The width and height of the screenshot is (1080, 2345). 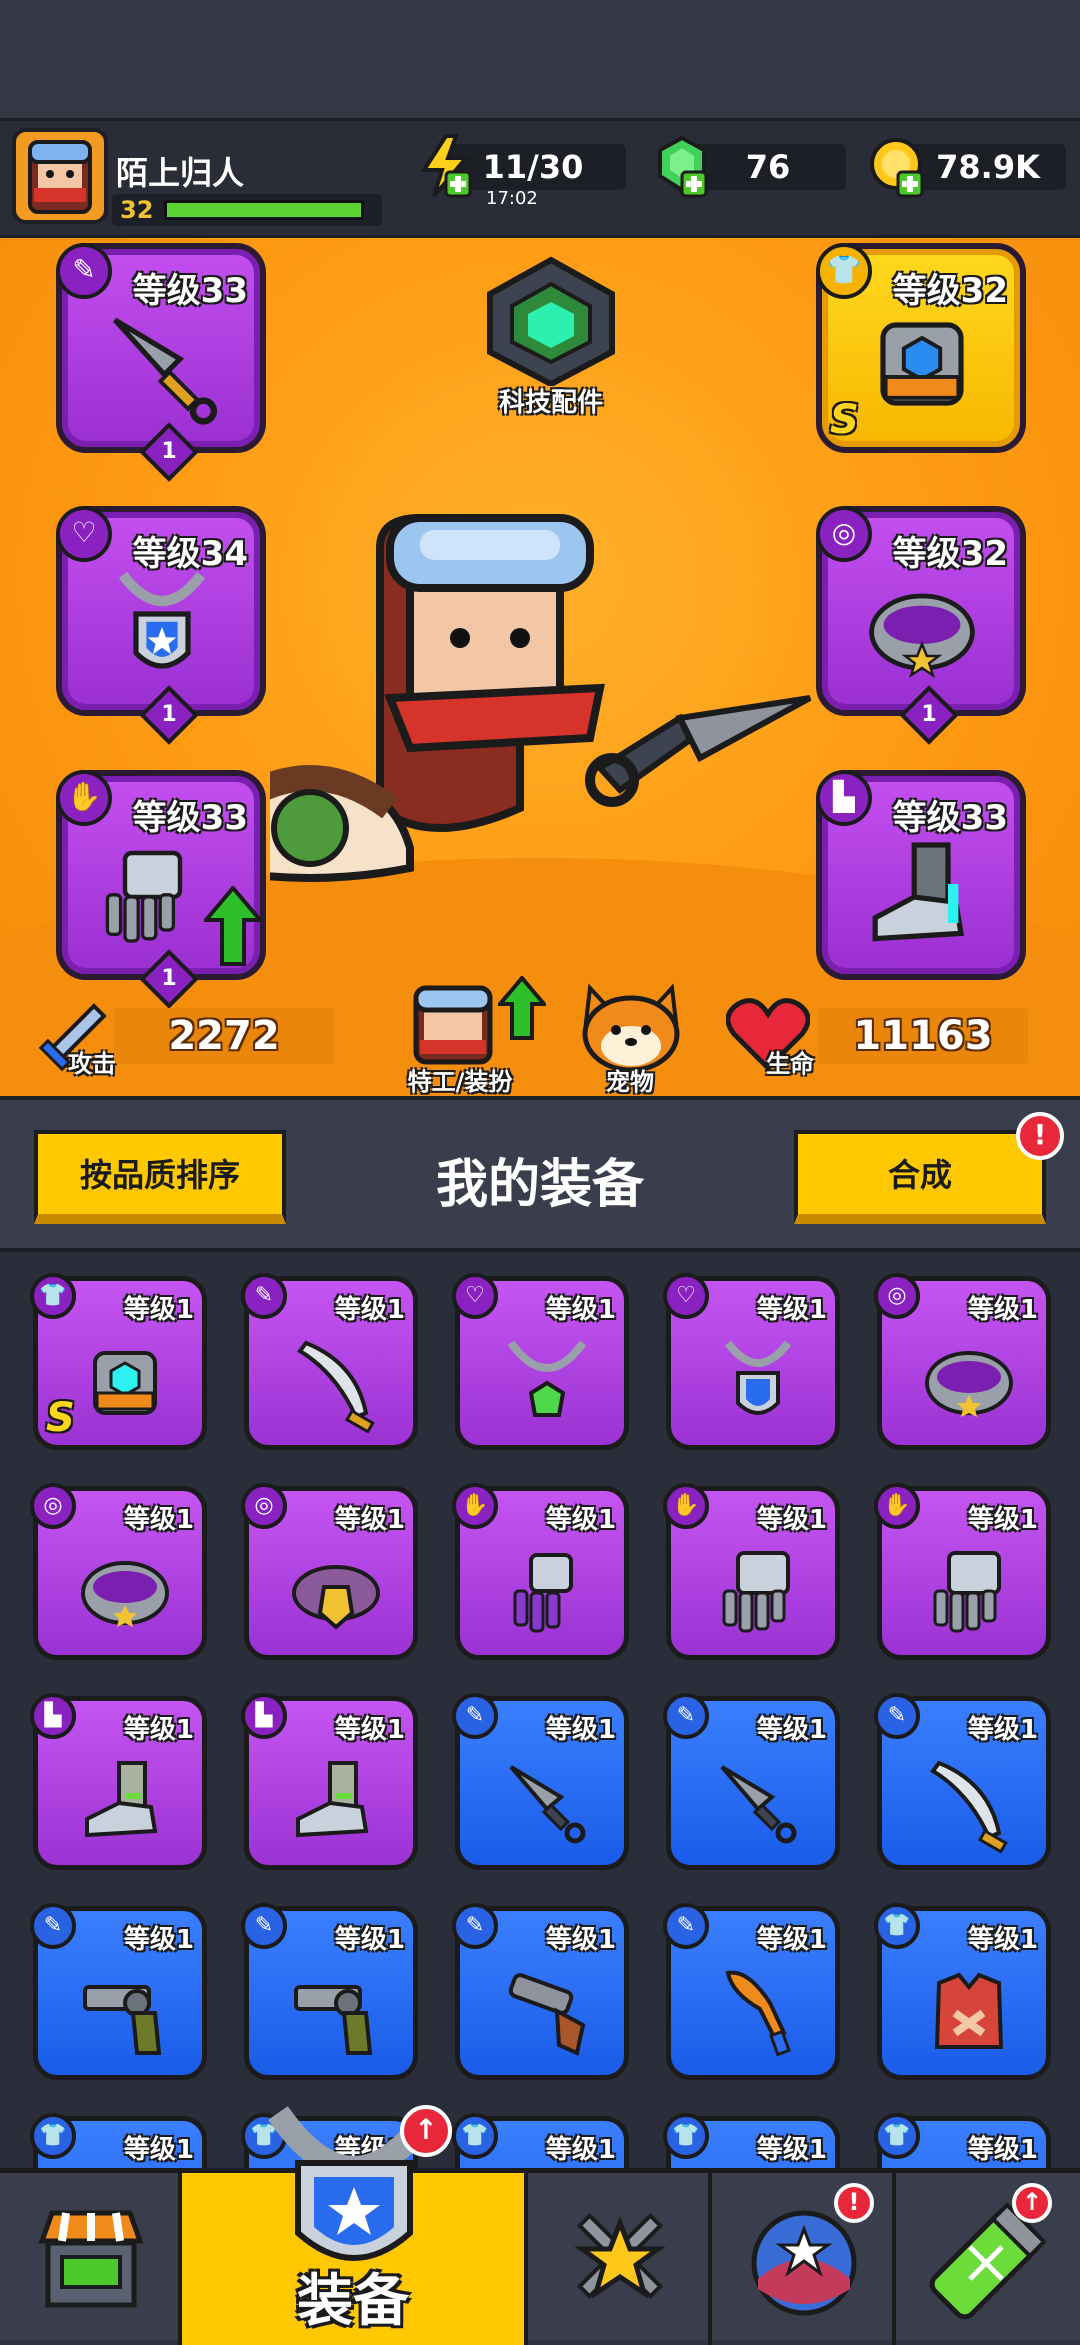 What do you see at coordinates (539, 1185) in the screenshot?
I see `my-equipment-title: 我的装备` at bounding box center [539, 1185].